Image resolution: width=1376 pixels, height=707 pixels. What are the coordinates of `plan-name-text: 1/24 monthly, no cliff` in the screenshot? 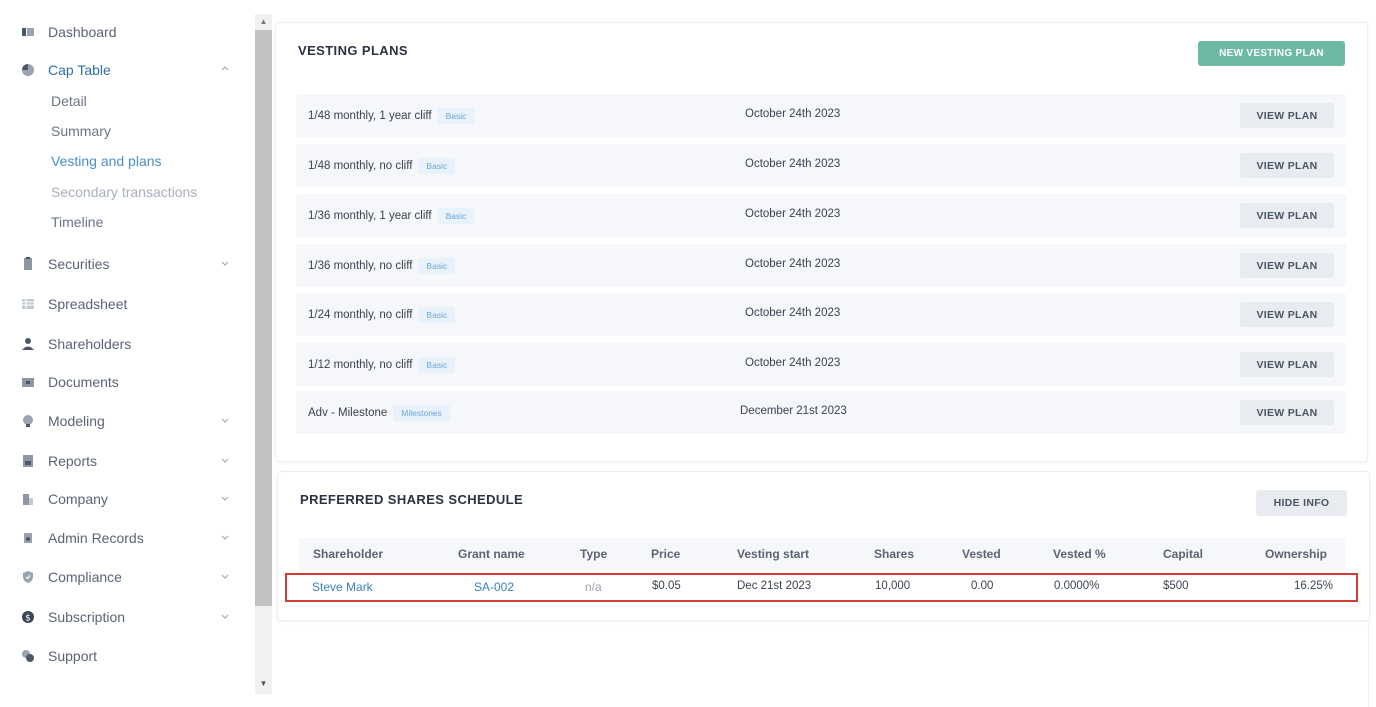 It's located at (360, 315).